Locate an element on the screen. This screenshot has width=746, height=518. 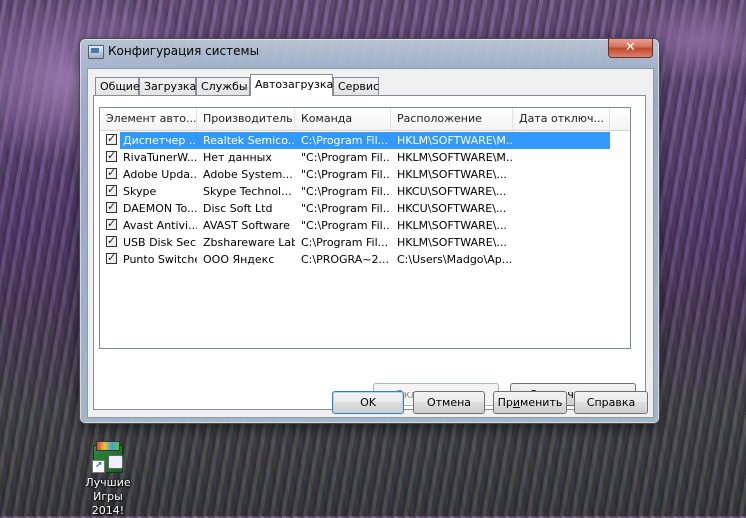
apply-label-post: менить is located at coordinates (541, 402).